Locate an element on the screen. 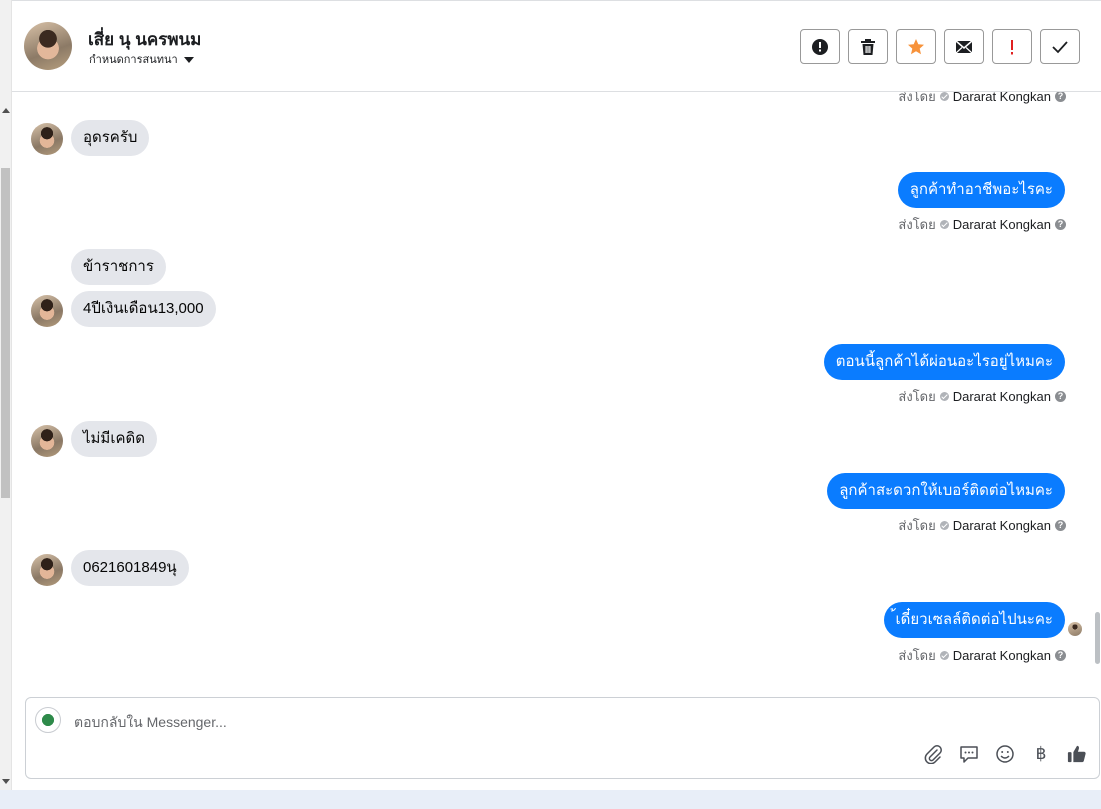 This screenshot has width=1101, height=809. star-button is located at coordinates (916, 46).